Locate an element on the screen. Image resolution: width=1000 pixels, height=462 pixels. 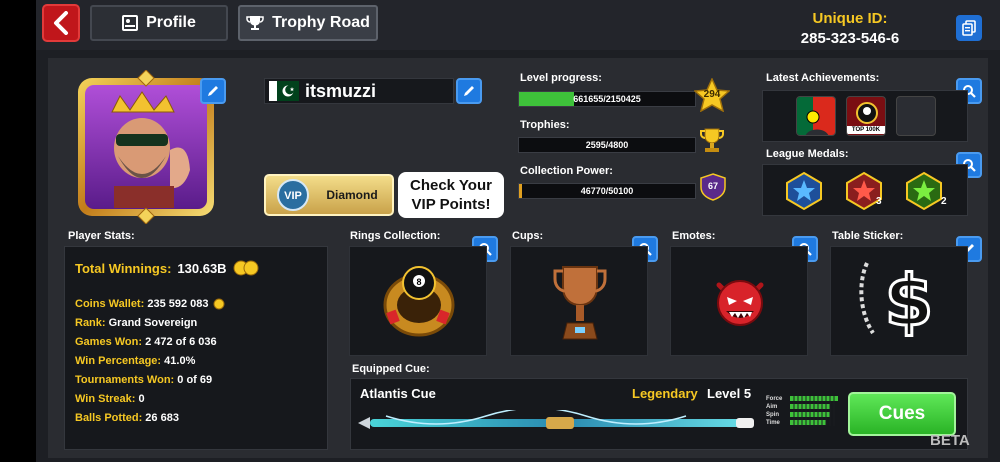
cue-attribute-bars is located at coordinates (814, 411).